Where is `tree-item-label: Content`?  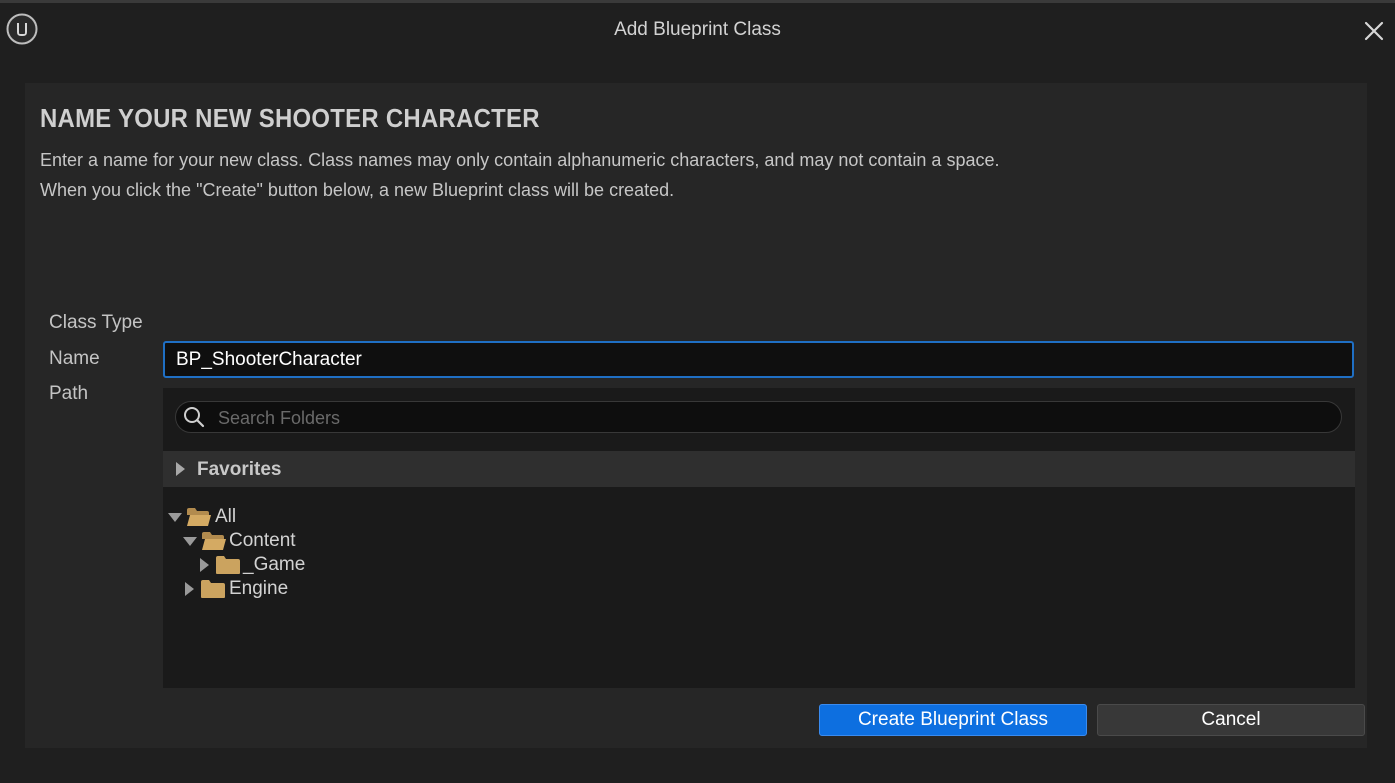
tree-item-label: Content is located at coordinates (262, 540).